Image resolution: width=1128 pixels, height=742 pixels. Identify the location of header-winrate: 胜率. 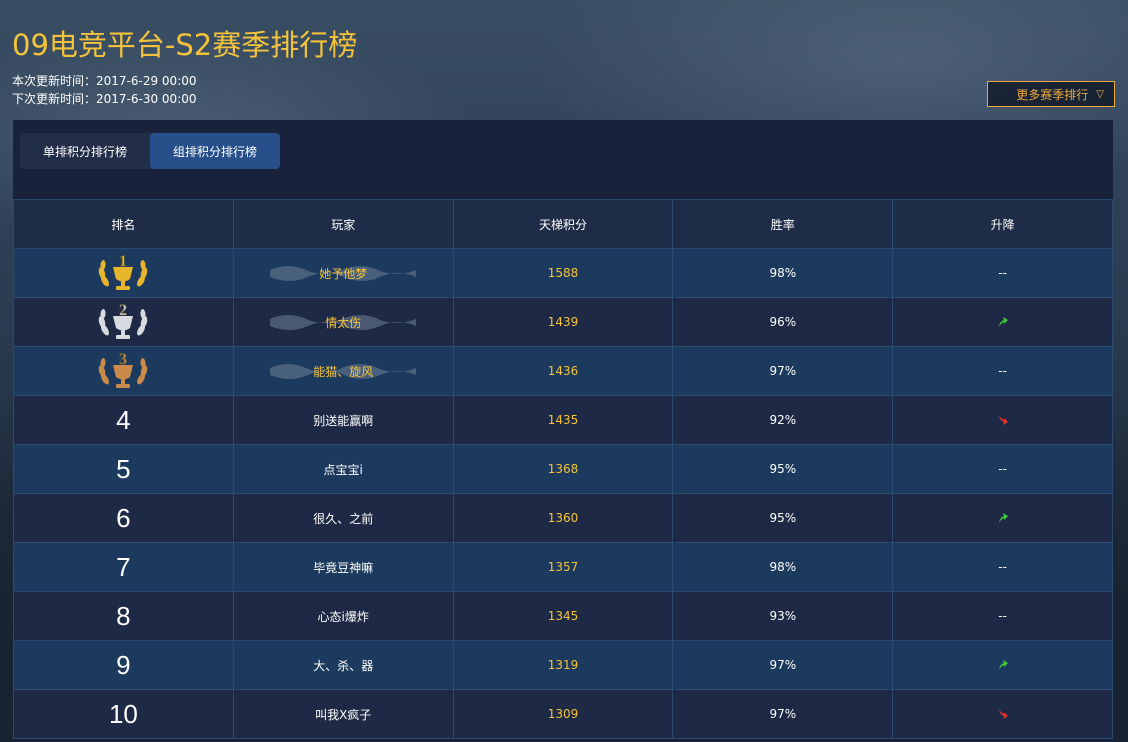
(783, 224).